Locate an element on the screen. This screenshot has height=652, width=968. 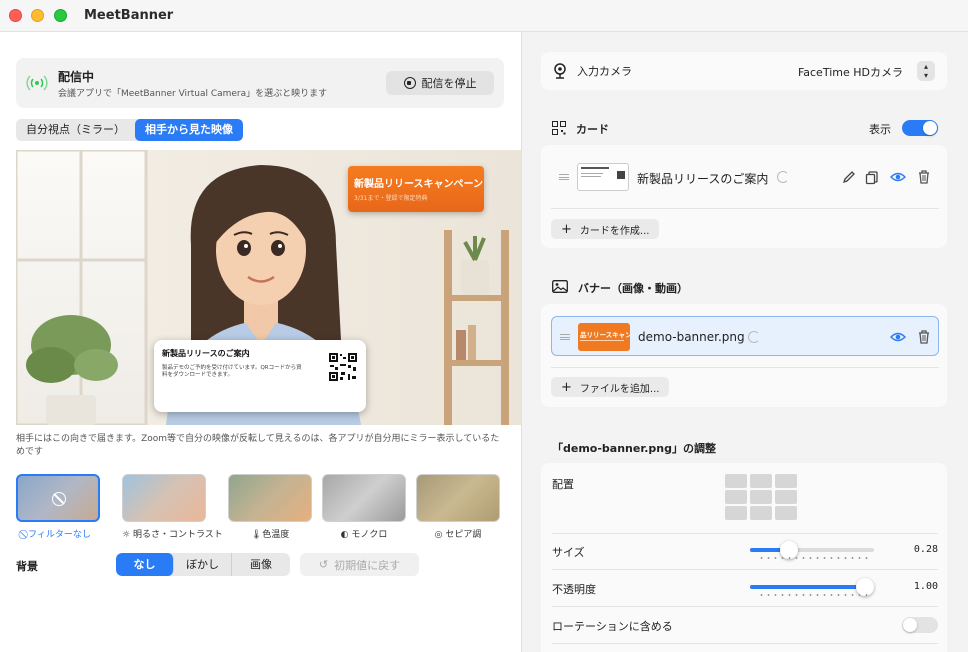
banner-thumbnail: 品リリースキャンペ is located at coordinates (604, 337).